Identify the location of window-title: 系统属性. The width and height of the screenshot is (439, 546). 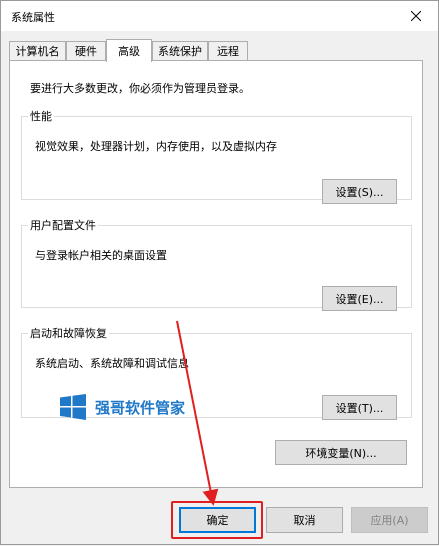
(33, 17).